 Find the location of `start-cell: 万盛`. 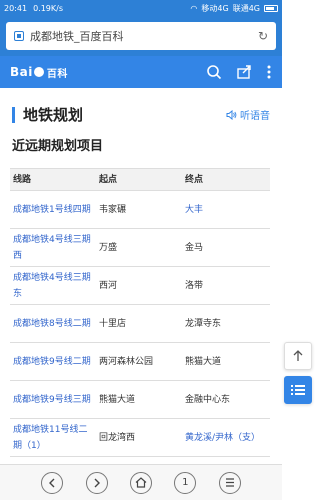

start-cell: 万盛 is located at coordinates (139, 247).